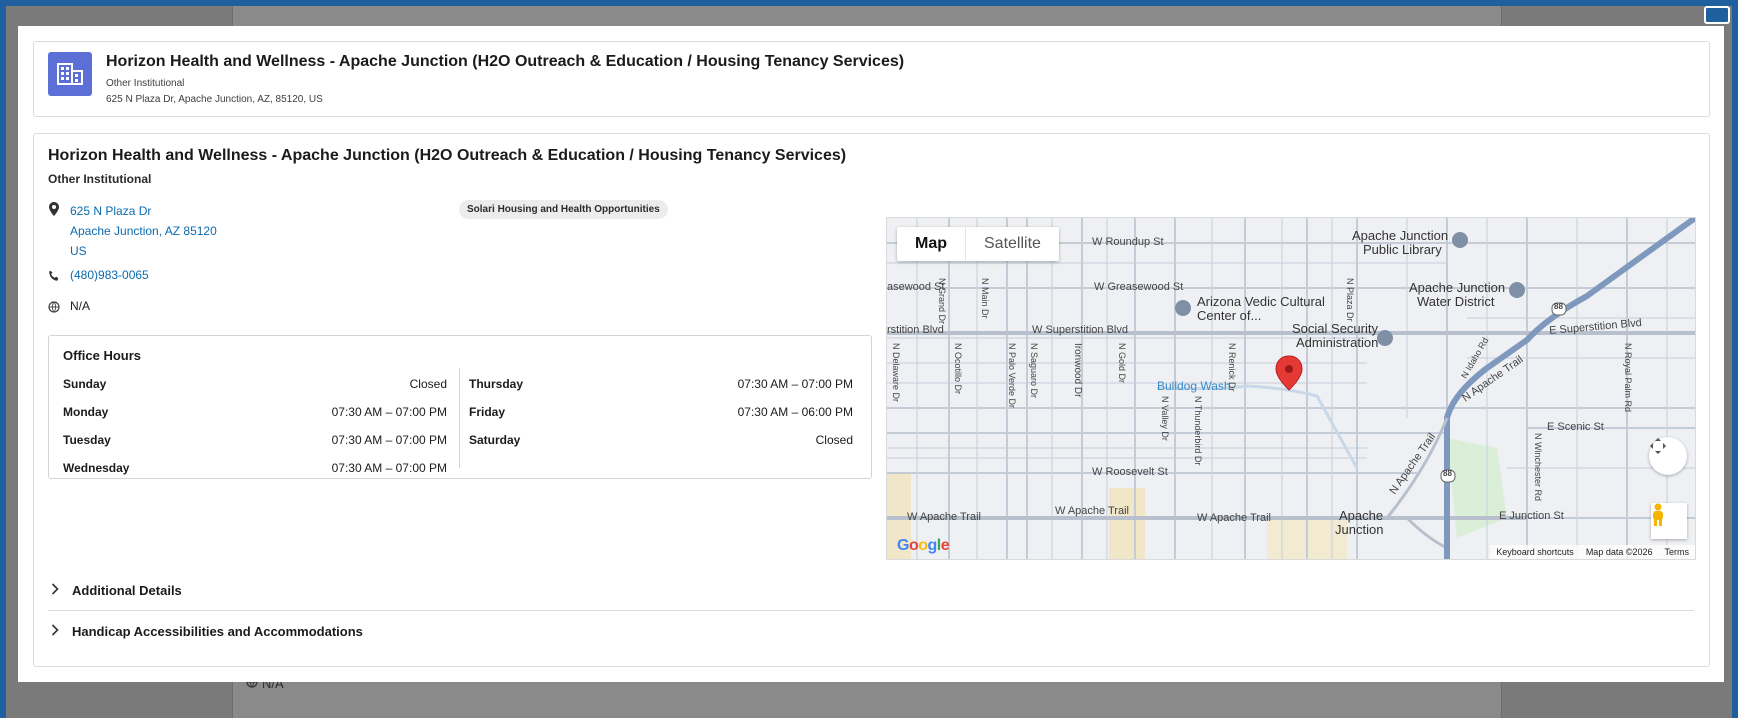 This screenshot has height=718, width=1738. I want to click on window-icon, so click(1717, 15).